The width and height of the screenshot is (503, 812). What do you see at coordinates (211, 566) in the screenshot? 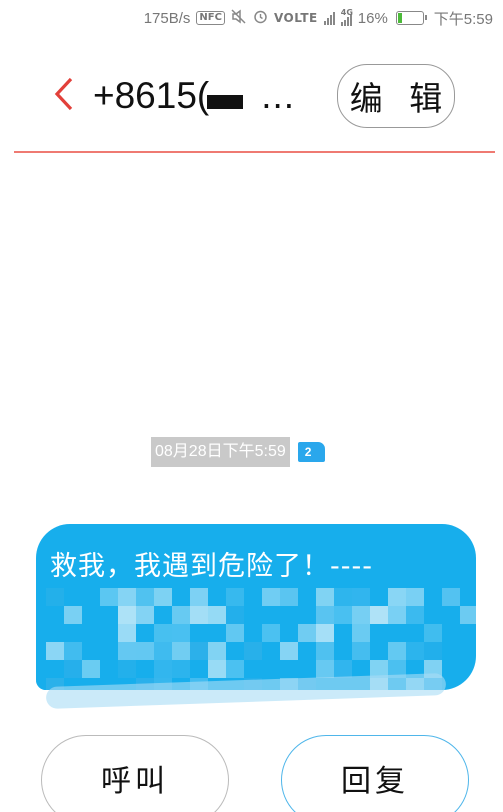
I see `message-text: 救我，我遇到危险了！----` at bounding box center [211, 566].